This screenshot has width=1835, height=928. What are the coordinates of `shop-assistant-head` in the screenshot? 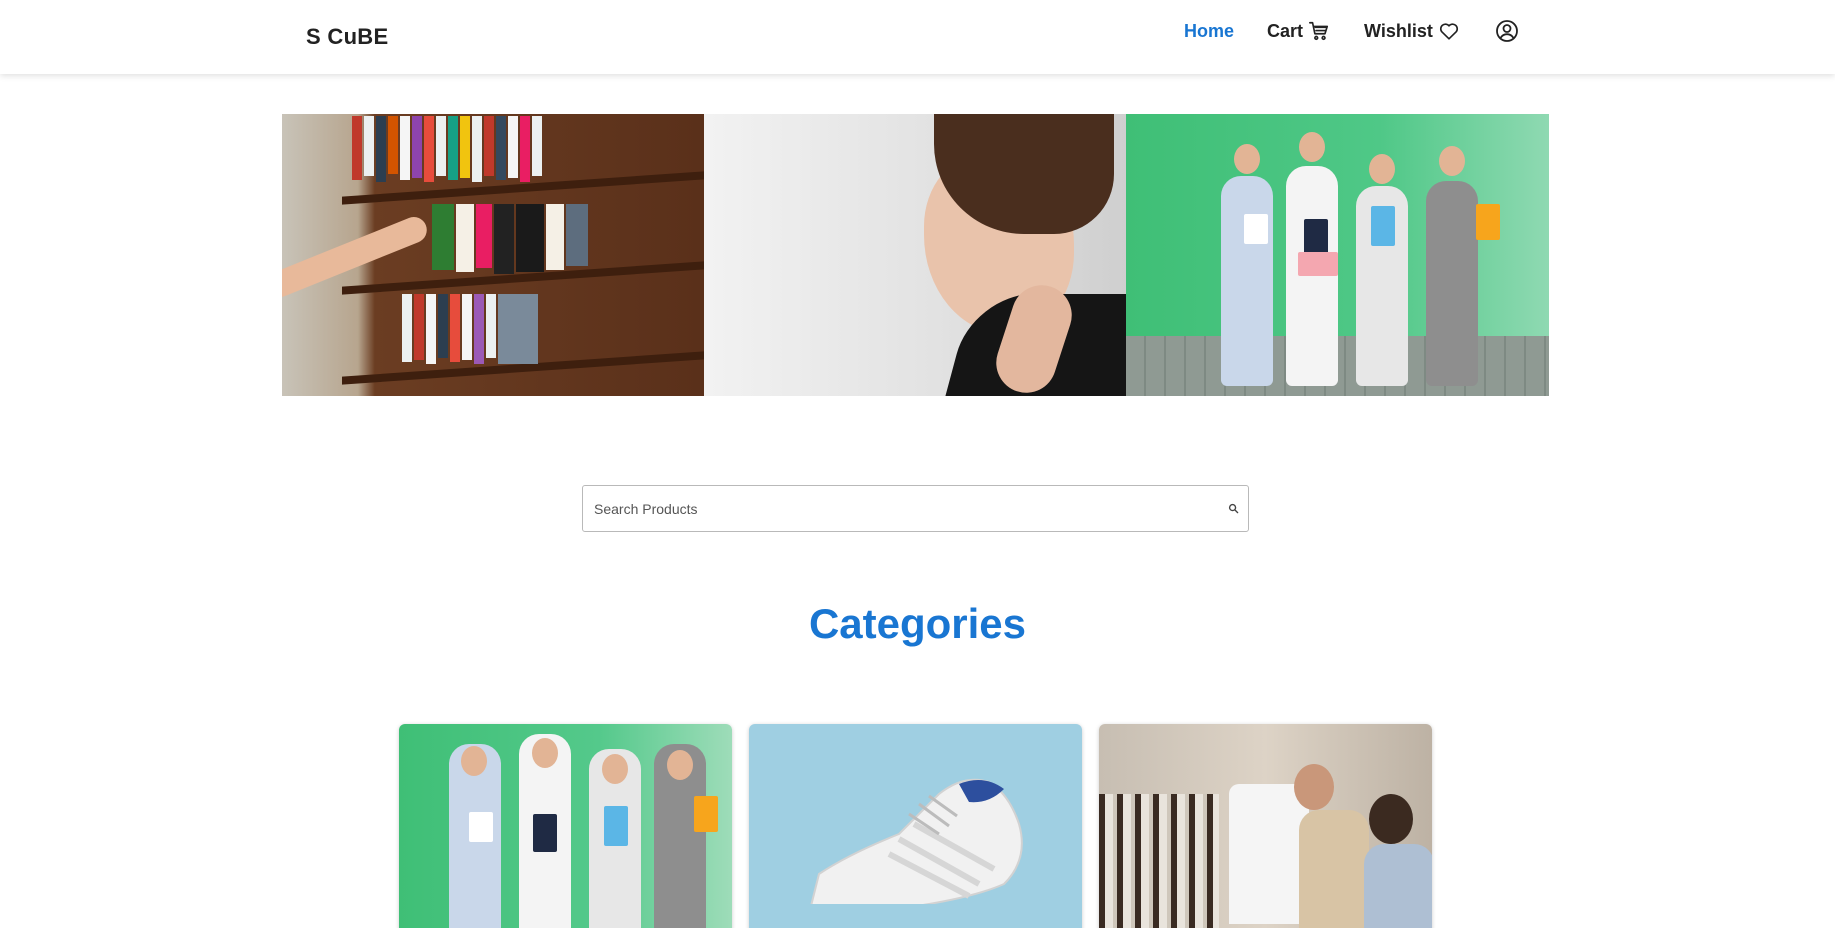 It's located at (1314, 787).